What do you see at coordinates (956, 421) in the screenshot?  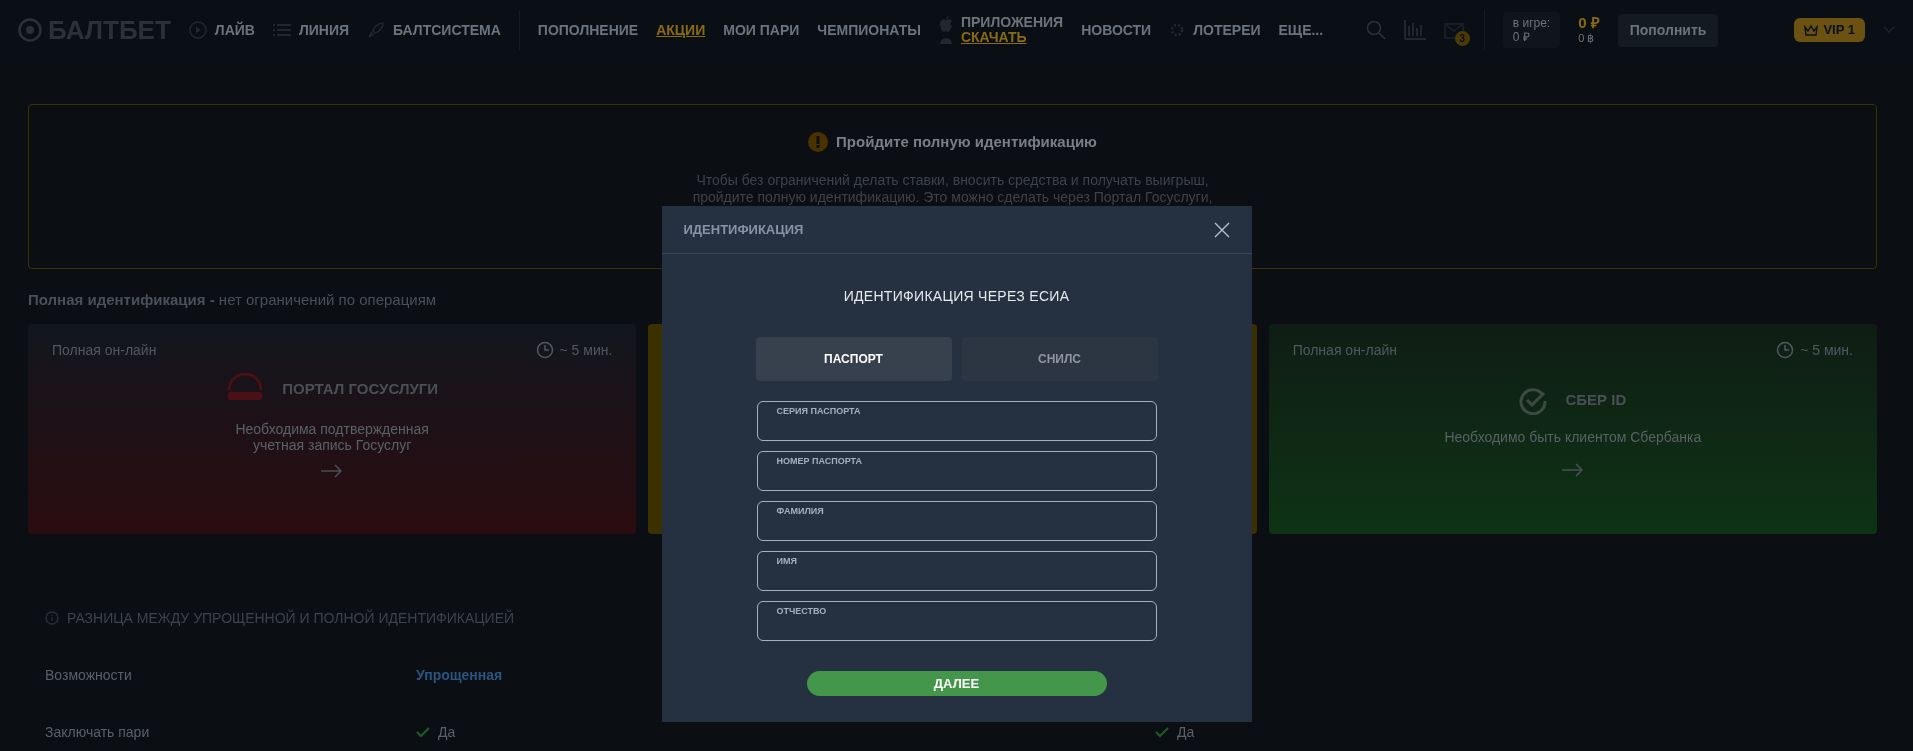 I see `input-field: СЕРИЯ ПАСПОРТА` at bounding box center [956, 421].